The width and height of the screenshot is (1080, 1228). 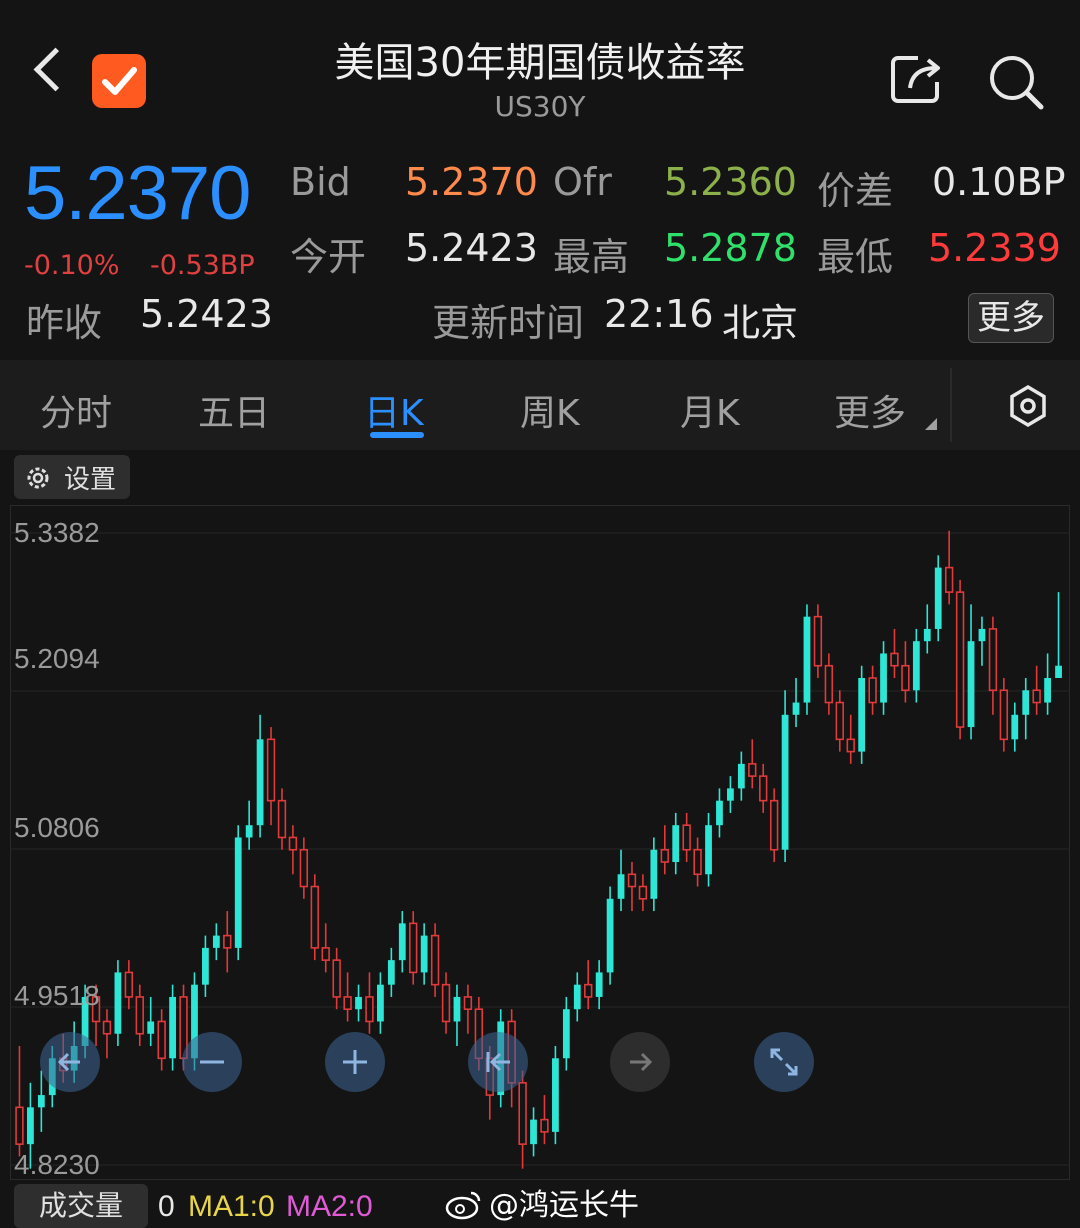 What do you see at coordinates (320, 182) in the screenshot?
I see `bid-label: Bid` at bounding box center [320, 182].